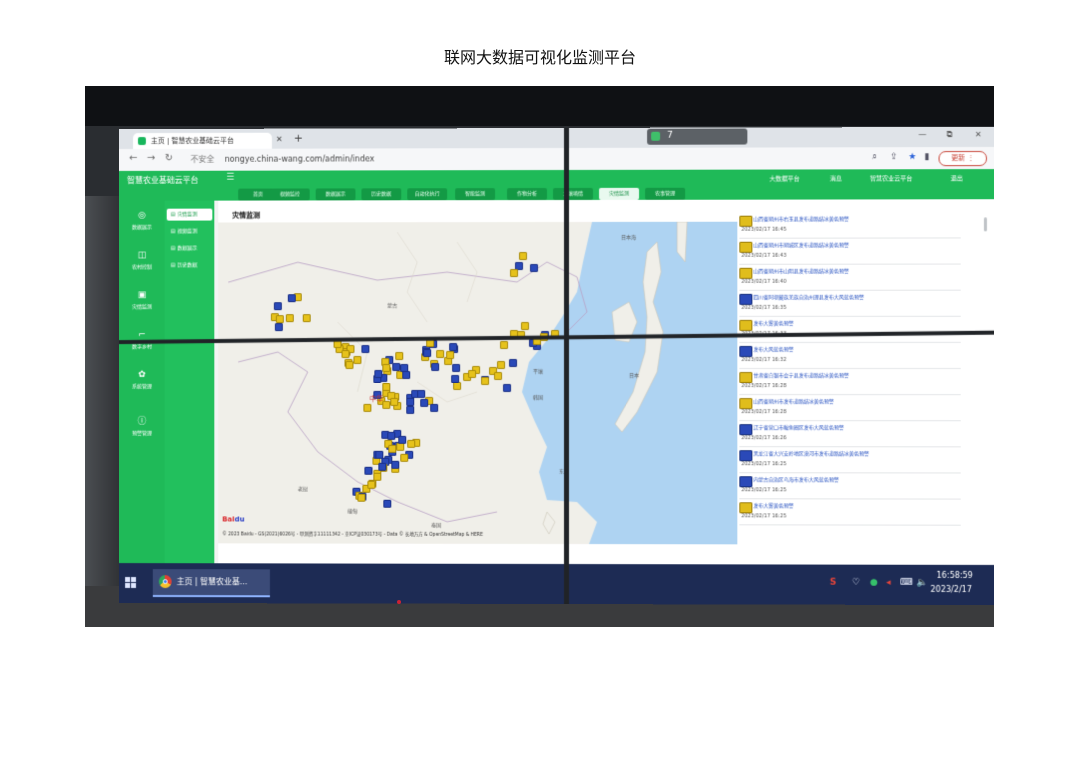  Describe the element at coordinates (142, 221) in the screenshot. I see `sidebar-item-0: ◎ 数据展示` at that location.